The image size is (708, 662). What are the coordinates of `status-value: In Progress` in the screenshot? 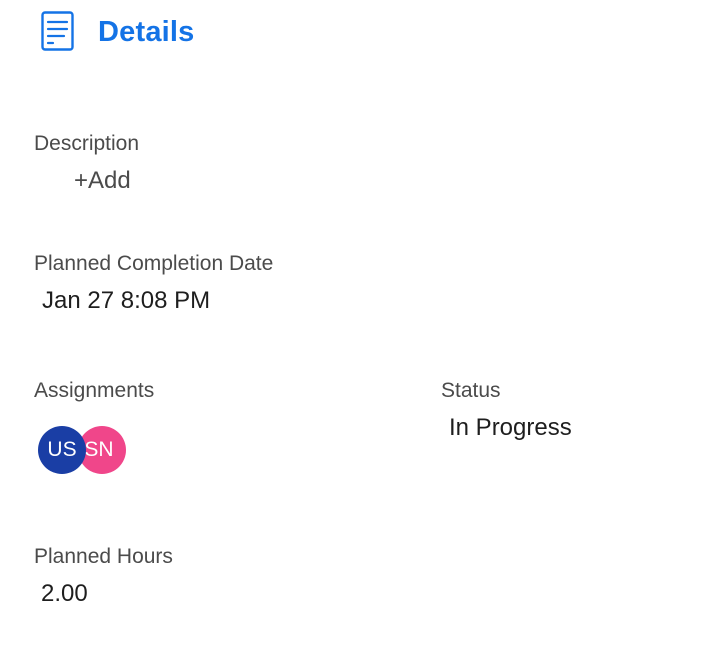 It's located at (510, 428).